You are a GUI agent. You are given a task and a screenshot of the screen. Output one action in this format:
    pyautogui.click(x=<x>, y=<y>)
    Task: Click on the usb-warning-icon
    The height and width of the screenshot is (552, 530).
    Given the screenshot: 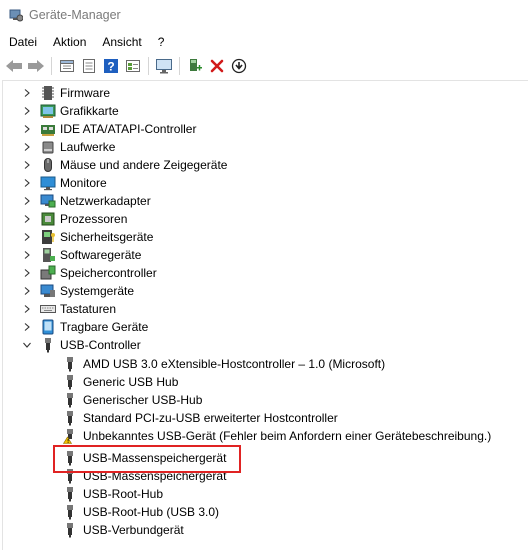 What is the action you would take?
    pyautogui.click(x=70, y=436)
    